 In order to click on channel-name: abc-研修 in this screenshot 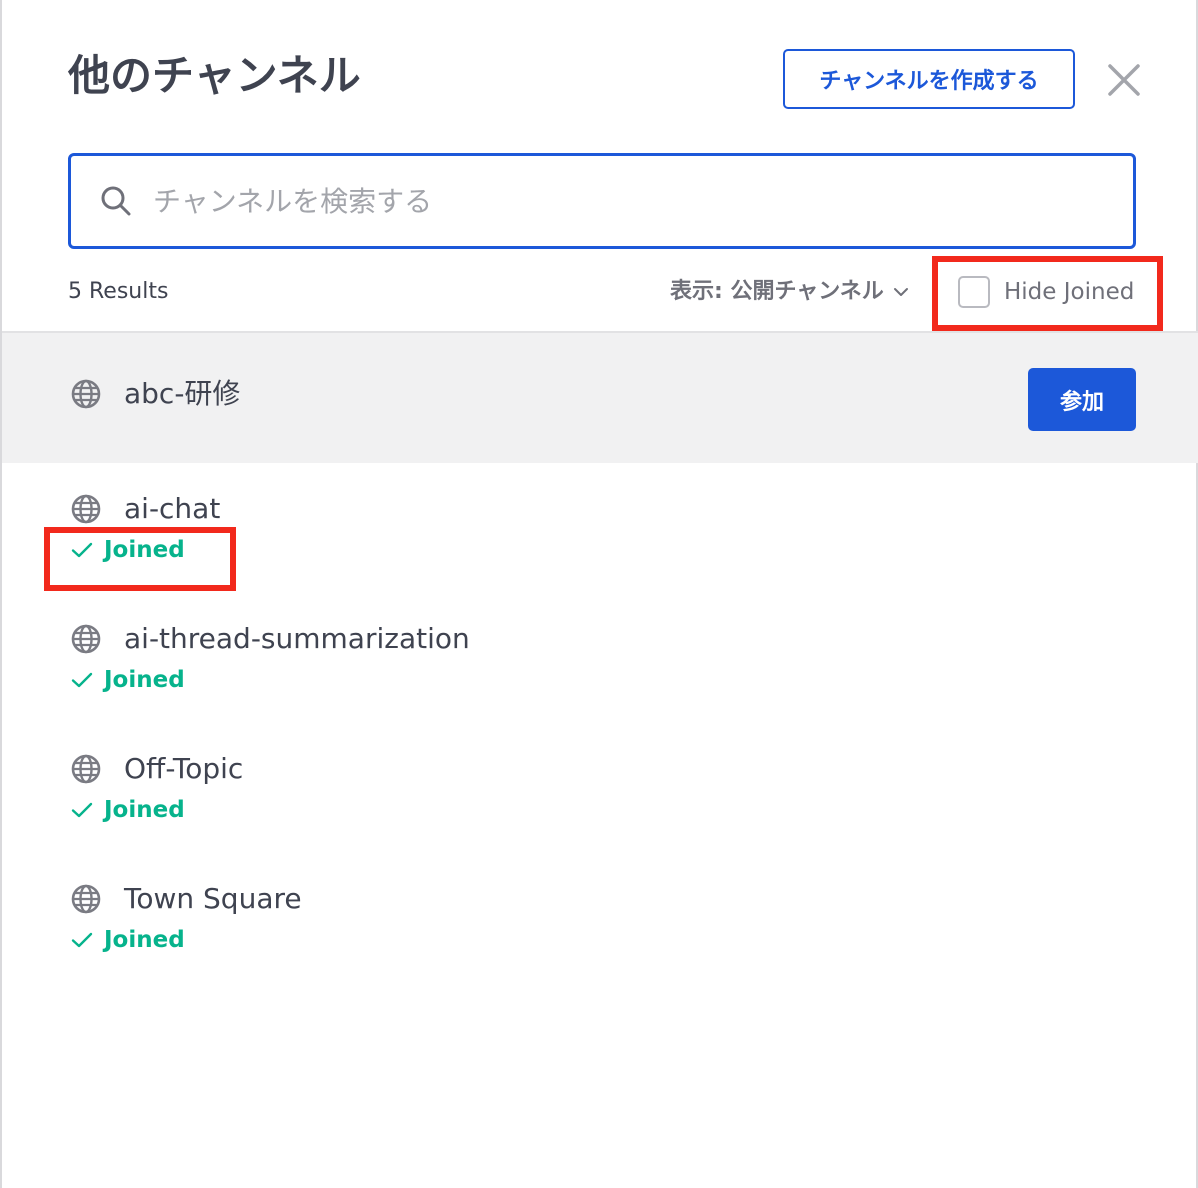, I will do `click(182, 393)`.